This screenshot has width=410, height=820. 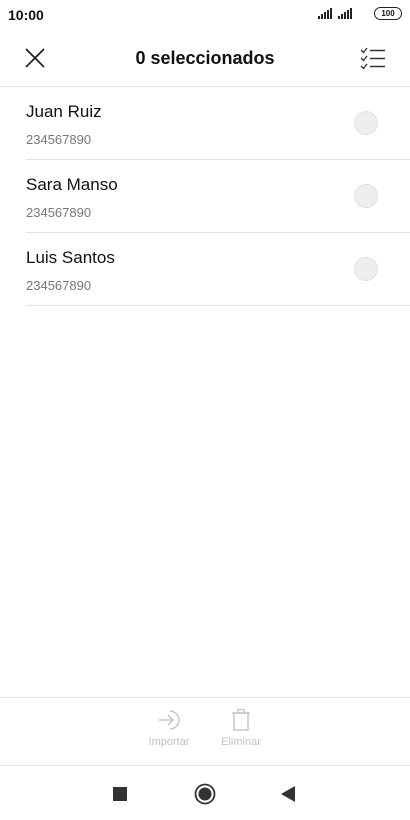 I want to click on list-item: Luis Santos 234567890, so click(x=218, y=269).